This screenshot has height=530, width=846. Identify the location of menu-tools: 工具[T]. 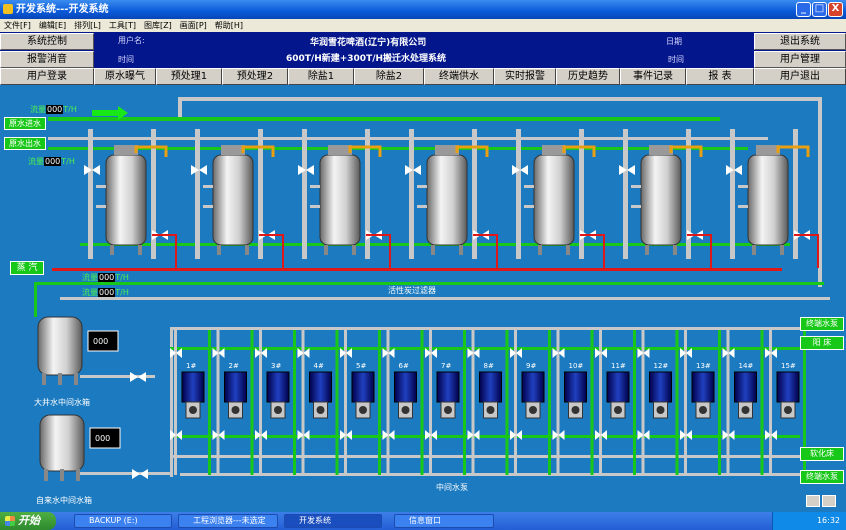
(122, 25).